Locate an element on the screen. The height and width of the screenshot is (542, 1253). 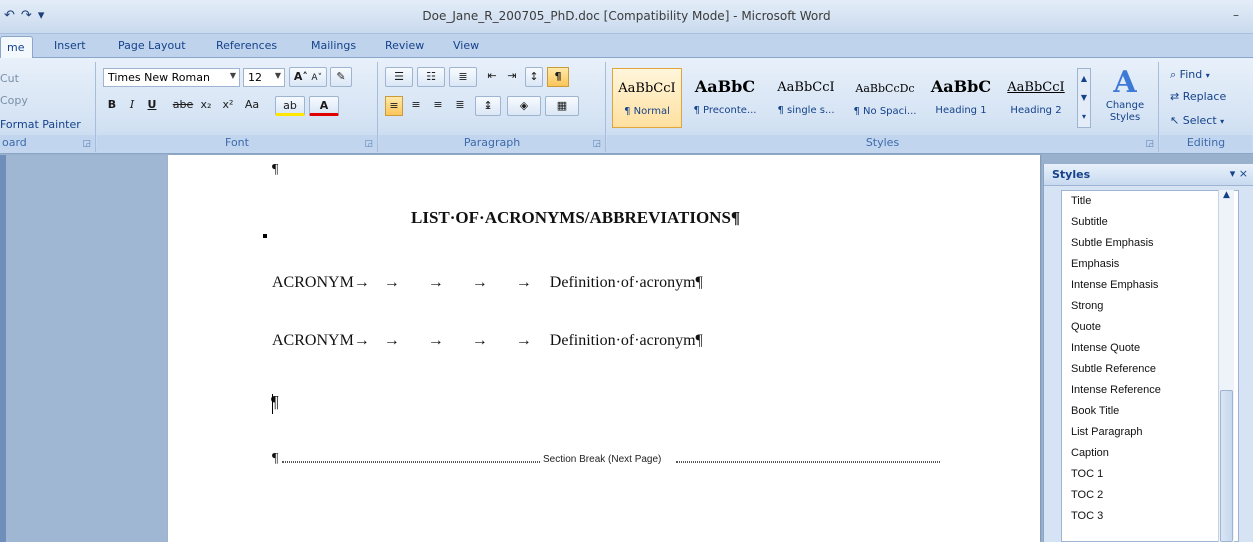
find-button: ⌕ Find ▾ is located at coordinates (1190, 75).